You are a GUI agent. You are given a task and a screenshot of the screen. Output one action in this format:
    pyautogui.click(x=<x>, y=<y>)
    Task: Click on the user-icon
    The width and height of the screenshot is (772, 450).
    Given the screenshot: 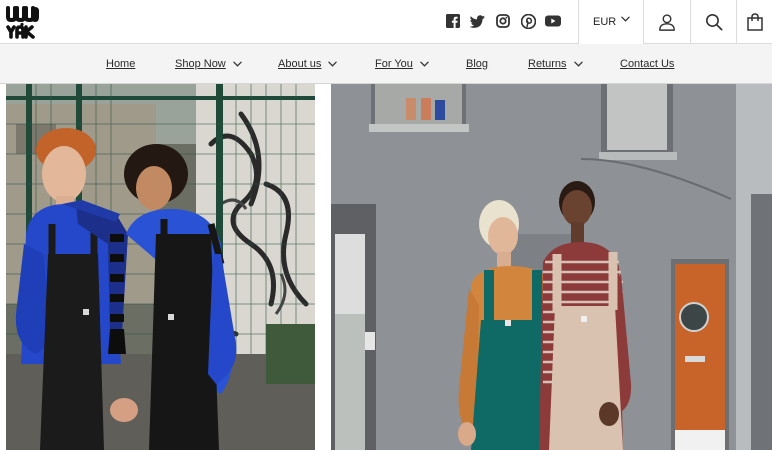 What is the action you would take?
    pyautogui.click(x=667, y=22)
    